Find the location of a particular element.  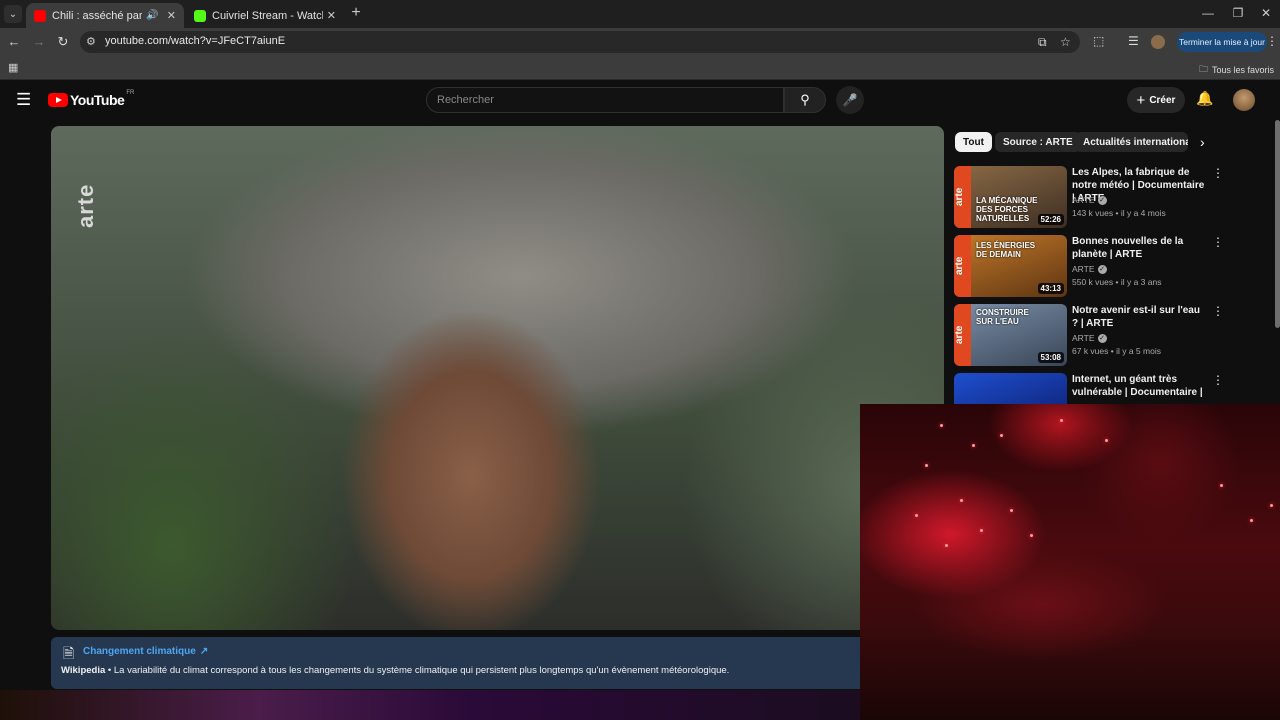

user-avatar is located at coordinates (1244, 100).